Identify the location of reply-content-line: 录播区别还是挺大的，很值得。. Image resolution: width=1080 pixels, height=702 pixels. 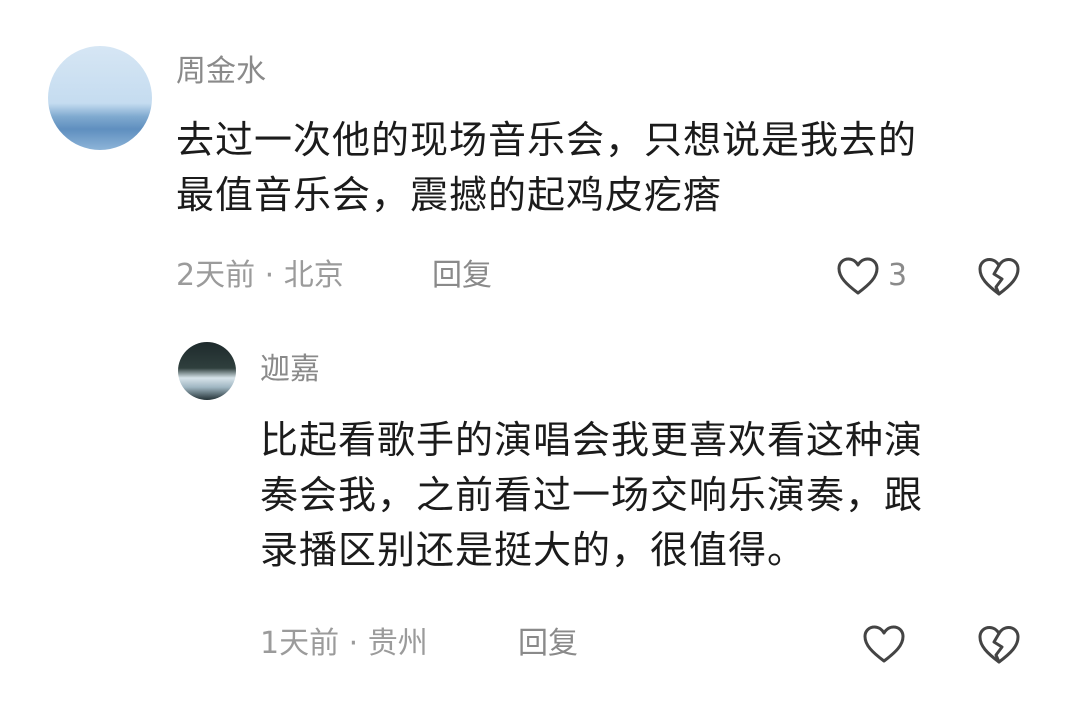
(533, 550).